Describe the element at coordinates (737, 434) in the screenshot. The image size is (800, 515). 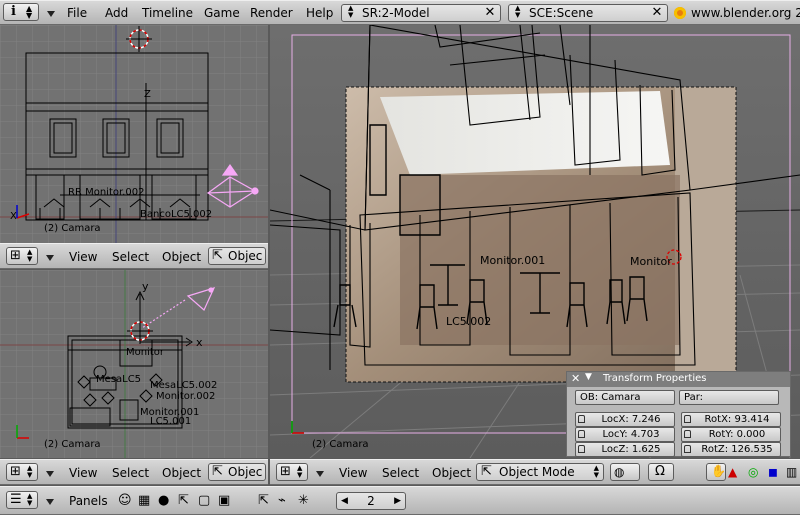
I see `rot-y-value: RotY: 0.000` at that location.